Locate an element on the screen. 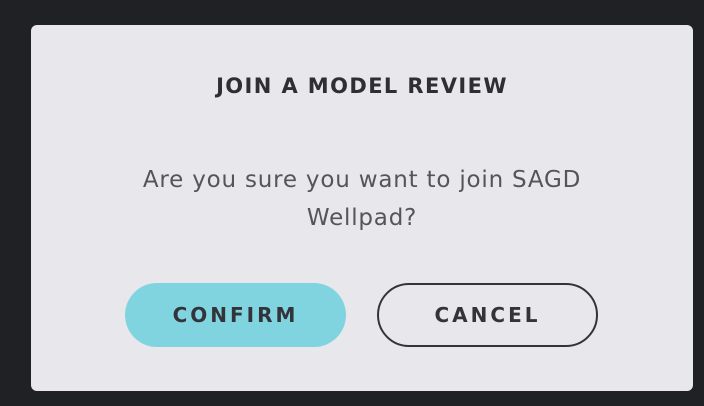  confirm-button: CONFIRM is located at coordinates (235, 315).